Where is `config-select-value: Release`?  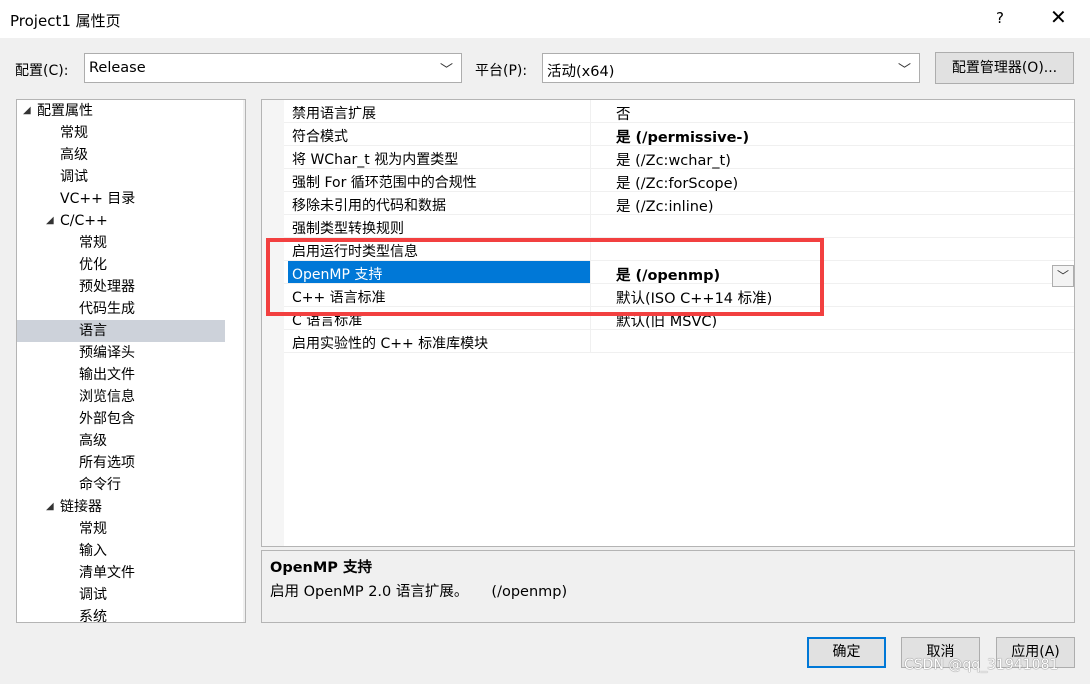
config-select-value: Release is located at coordinates (117, 68).